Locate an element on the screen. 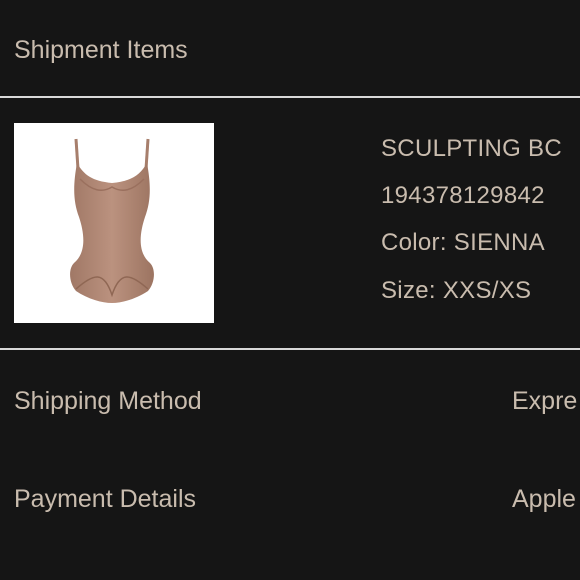  payment-details-value: Apple is located at coordinates (544, 499).